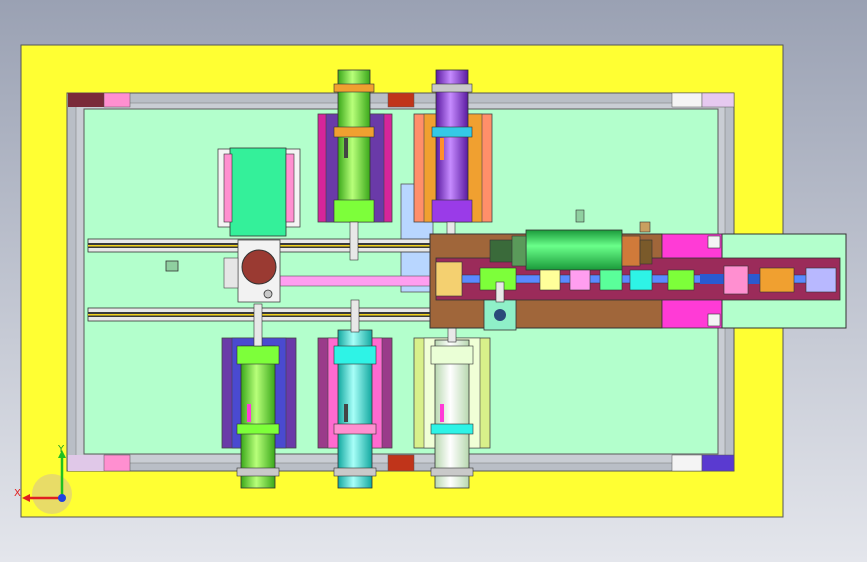 Image resolution: width=867 pixels, height=562 pixels. What do you see at coordinates (571, 250) in the screenshot?
I see `drive-motor` at bounding box center [571, 250].